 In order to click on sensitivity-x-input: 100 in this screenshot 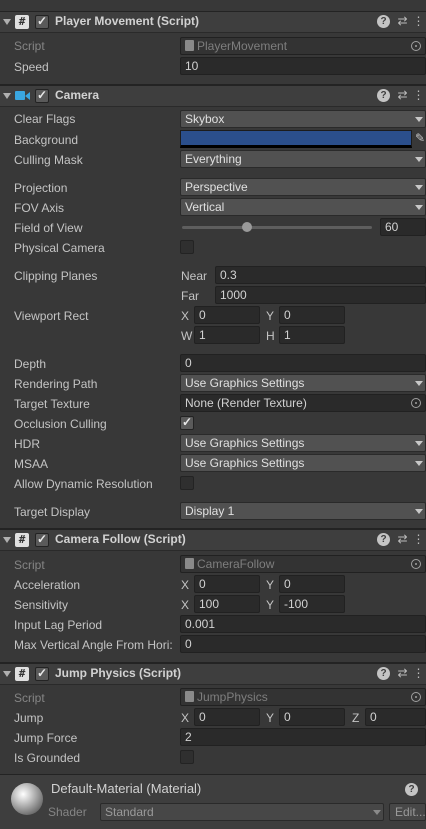, I will do `click(227, 604)`.